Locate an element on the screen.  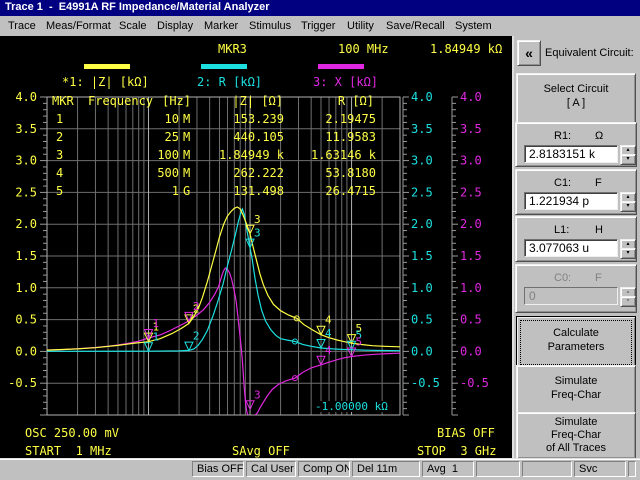
scale-bottom-annotation: -1.00000 kΩ is located at coordinates (351, 406).